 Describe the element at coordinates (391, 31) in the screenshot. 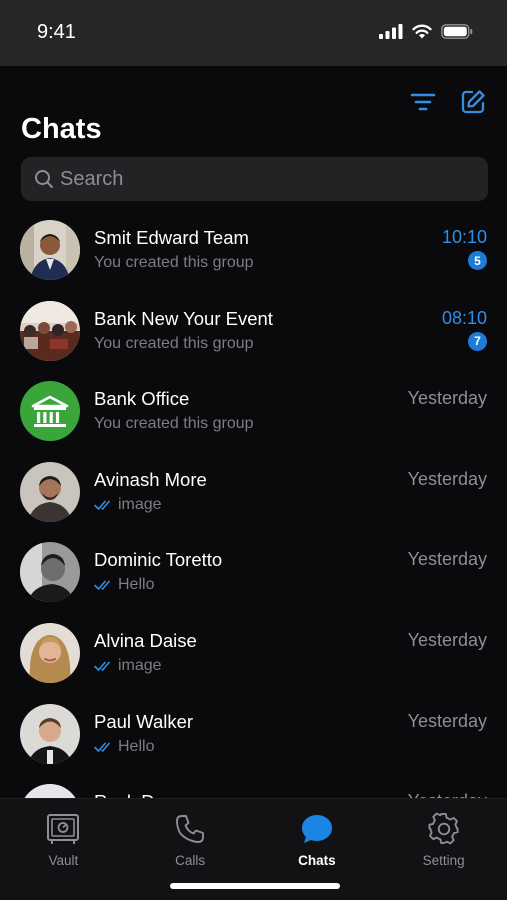

I see `signal-icon` at that location.